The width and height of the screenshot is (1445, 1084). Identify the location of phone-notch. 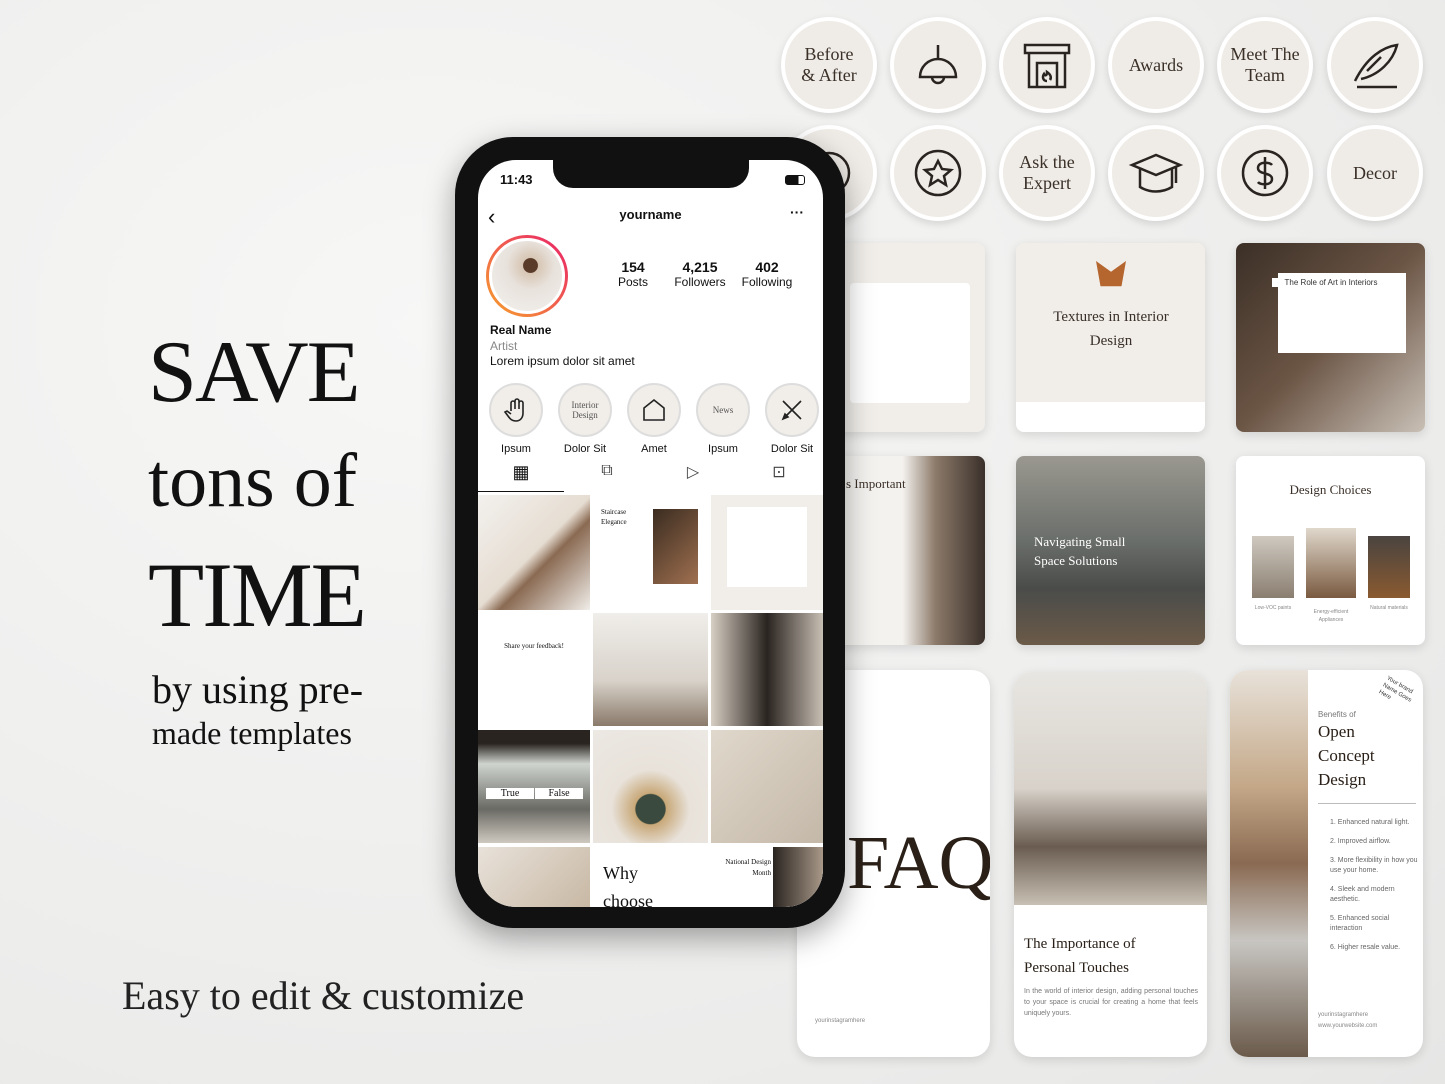
(651, 174).